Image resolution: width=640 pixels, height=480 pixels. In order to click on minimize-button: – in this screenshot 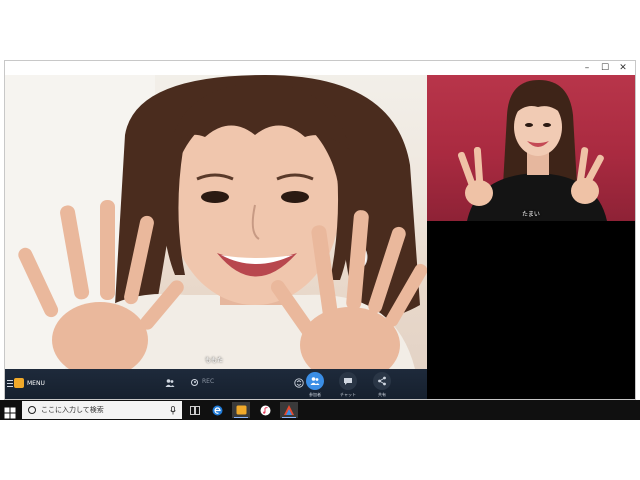, I will do `click(587, 68)`.